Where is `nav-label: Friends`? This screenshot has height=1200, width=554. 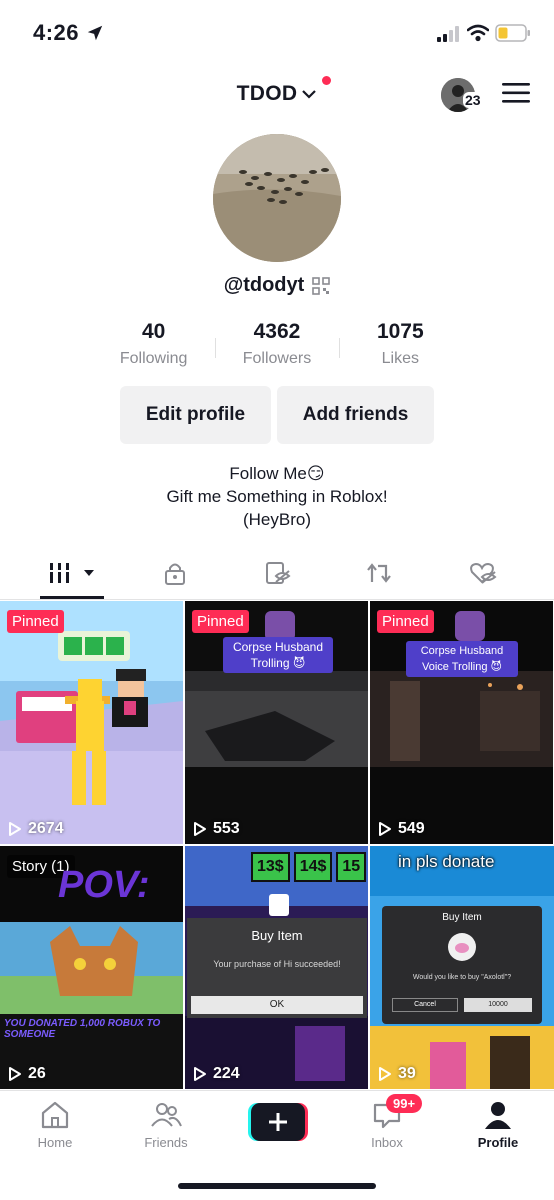
nav-label: Friends is located at coordinates (166, 1142).